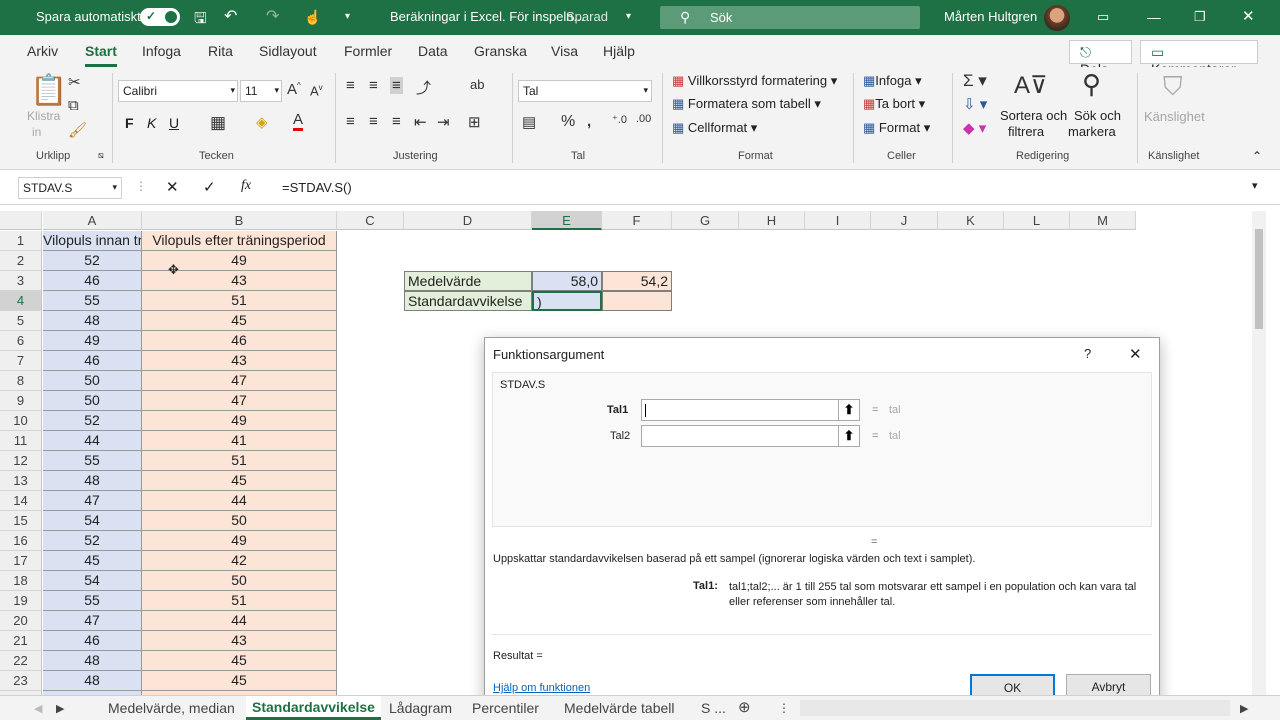 The height and width of the screenshot is (720, 1280). I want to click on font-name-select: Calibri ▾, so click(178, 91).